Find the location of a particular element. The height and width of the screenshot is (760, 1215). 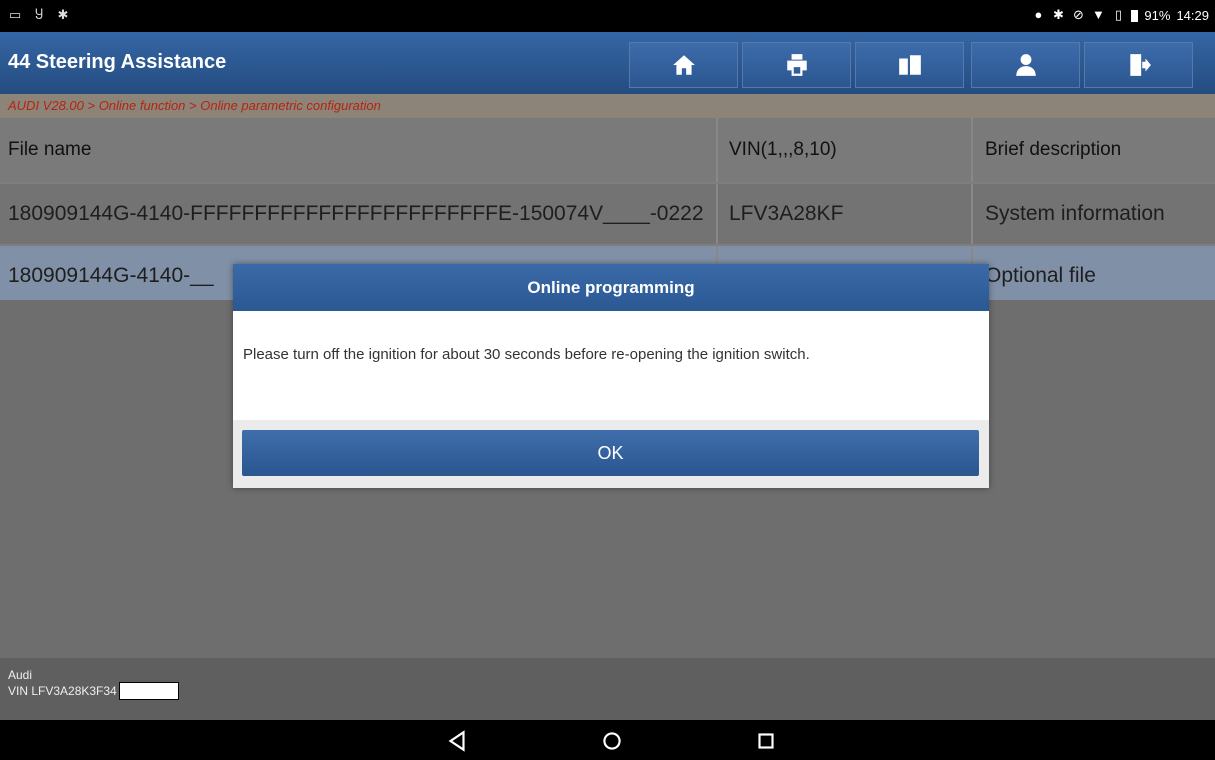

column-header: Brief description is located at coordinates (1053, 149).